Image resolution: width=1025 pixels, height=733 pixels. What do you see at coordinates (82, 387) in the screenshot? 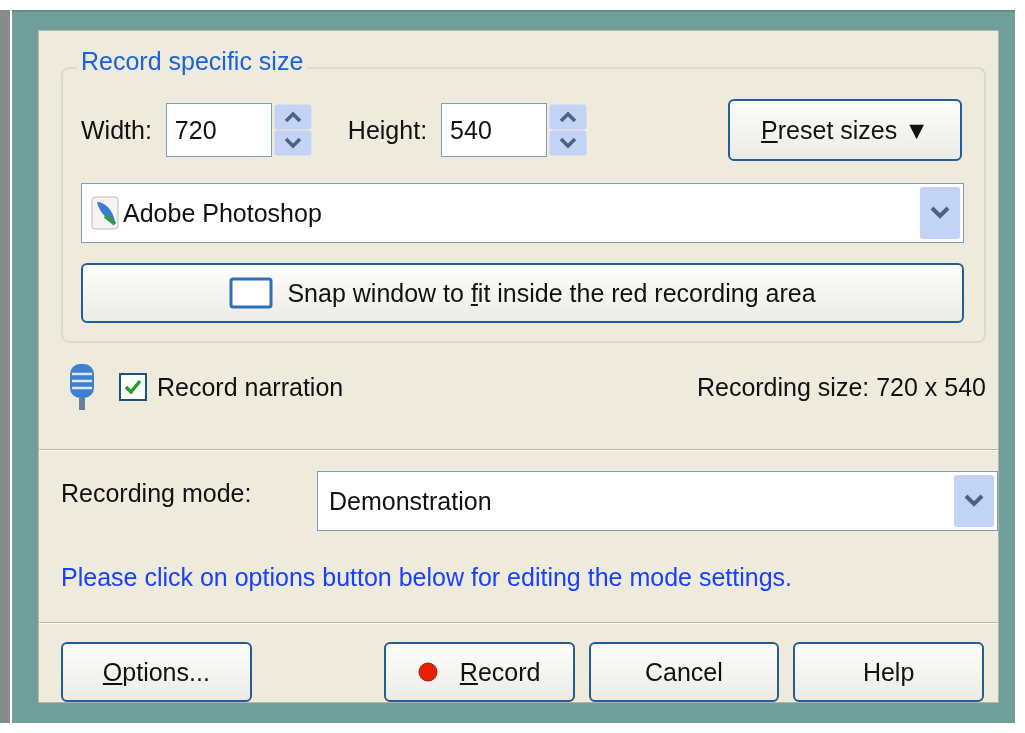
I see `microphone-icon` at bounding box center [82, 387].